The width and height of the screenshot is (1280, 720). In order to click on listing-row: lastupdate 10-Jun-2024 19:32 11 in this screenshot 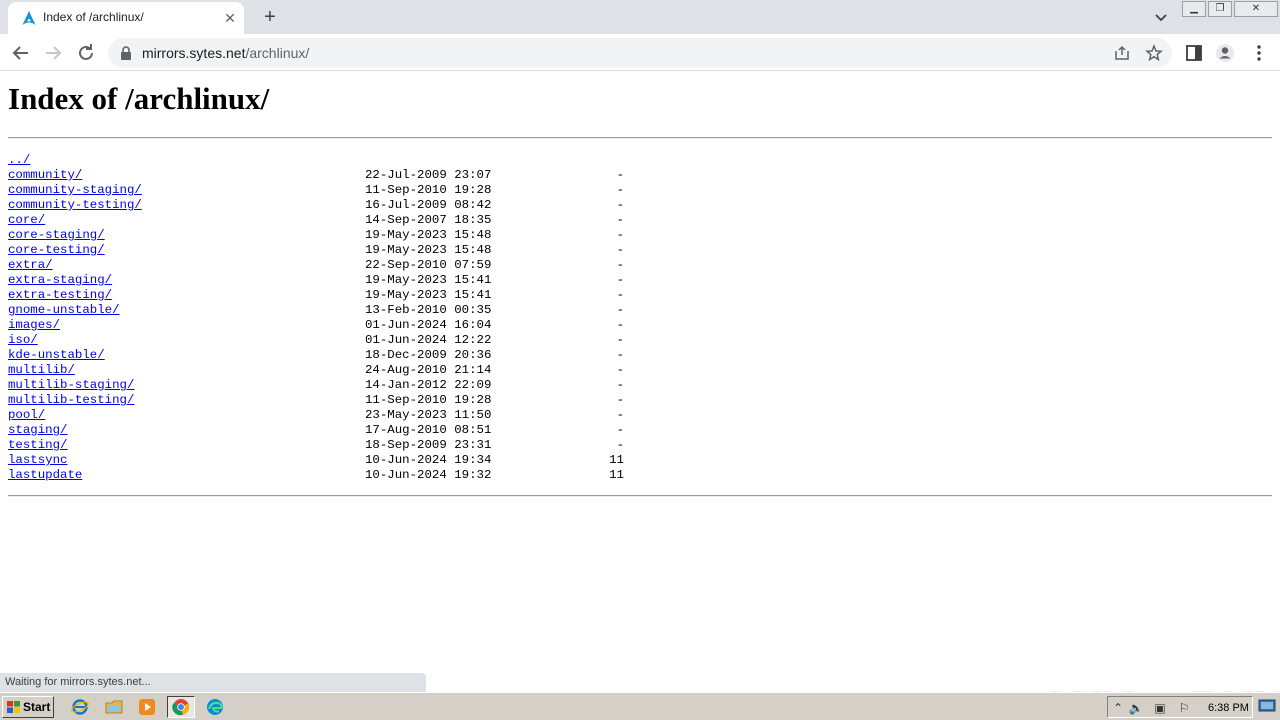, I will do `click(316, 475)`.